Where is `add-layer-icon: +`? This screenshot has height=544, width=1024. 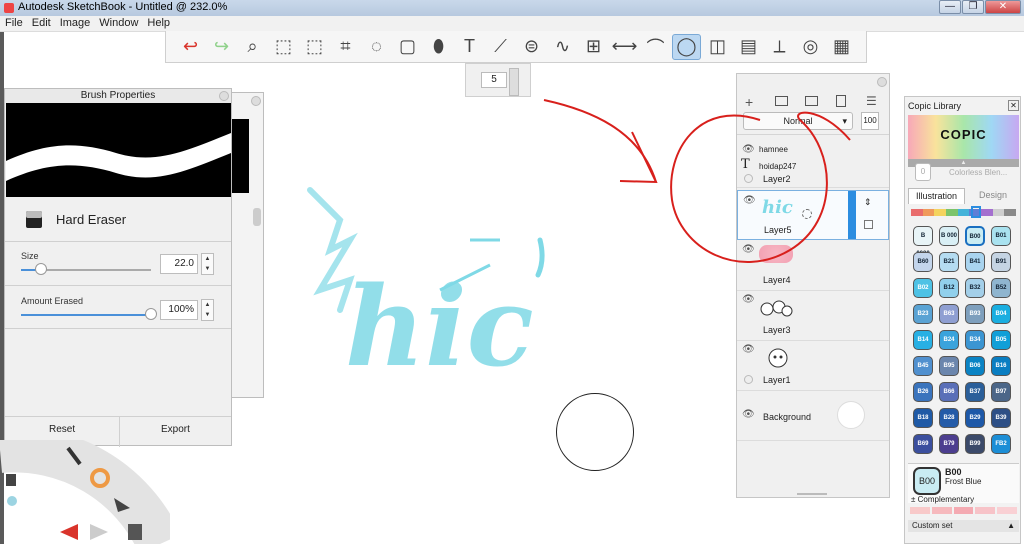 add-layer-icon: + is located at coordinates (749, 102).